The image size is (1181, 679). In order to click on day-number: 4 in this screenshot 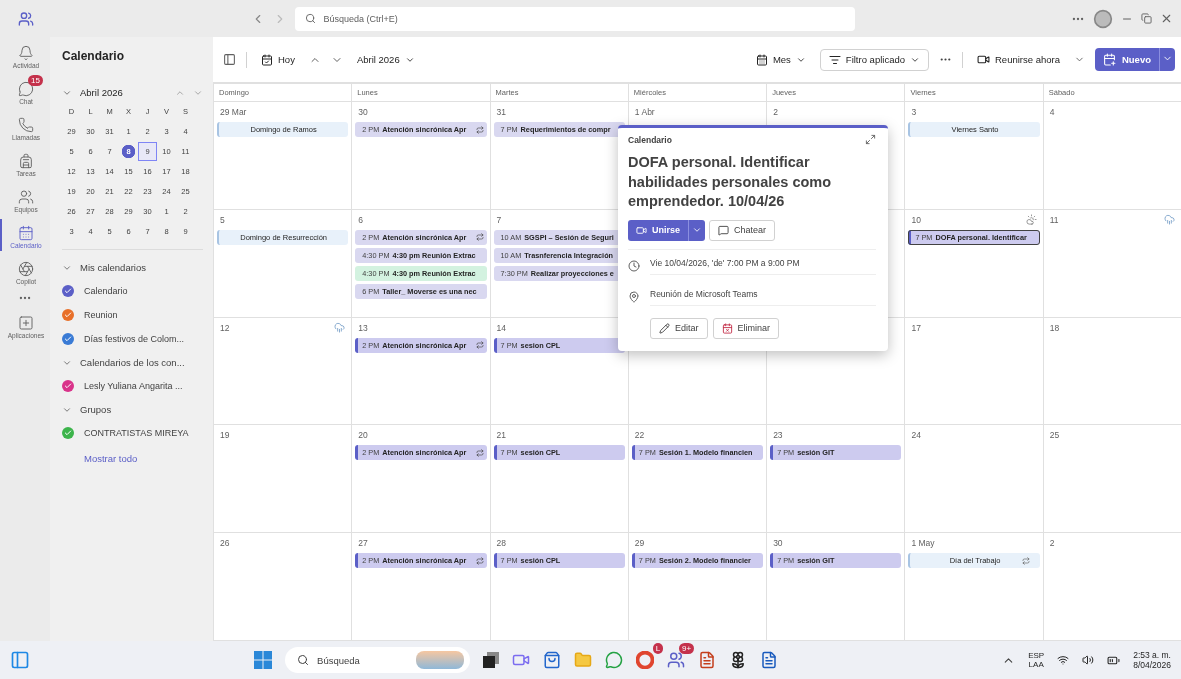, I will do `click(1052, 112)`.